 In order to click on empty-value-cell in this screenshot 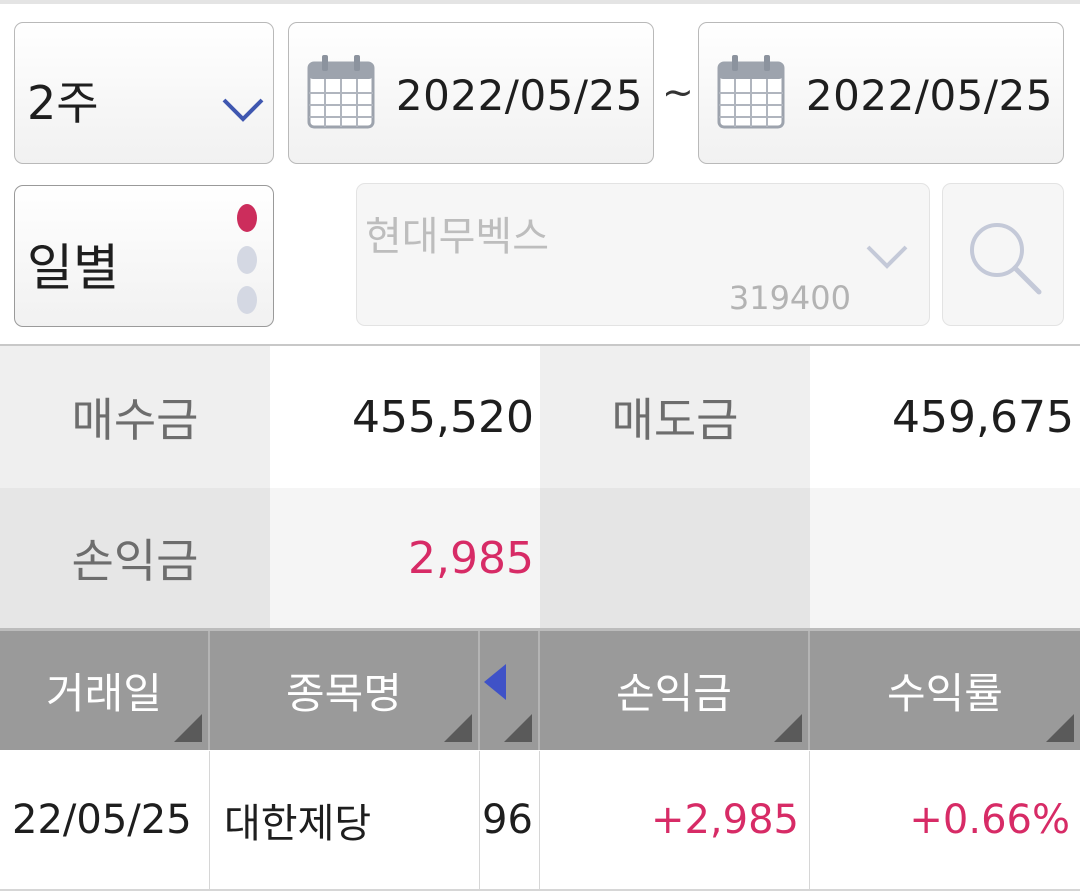, I will do `click(945, 558)`.